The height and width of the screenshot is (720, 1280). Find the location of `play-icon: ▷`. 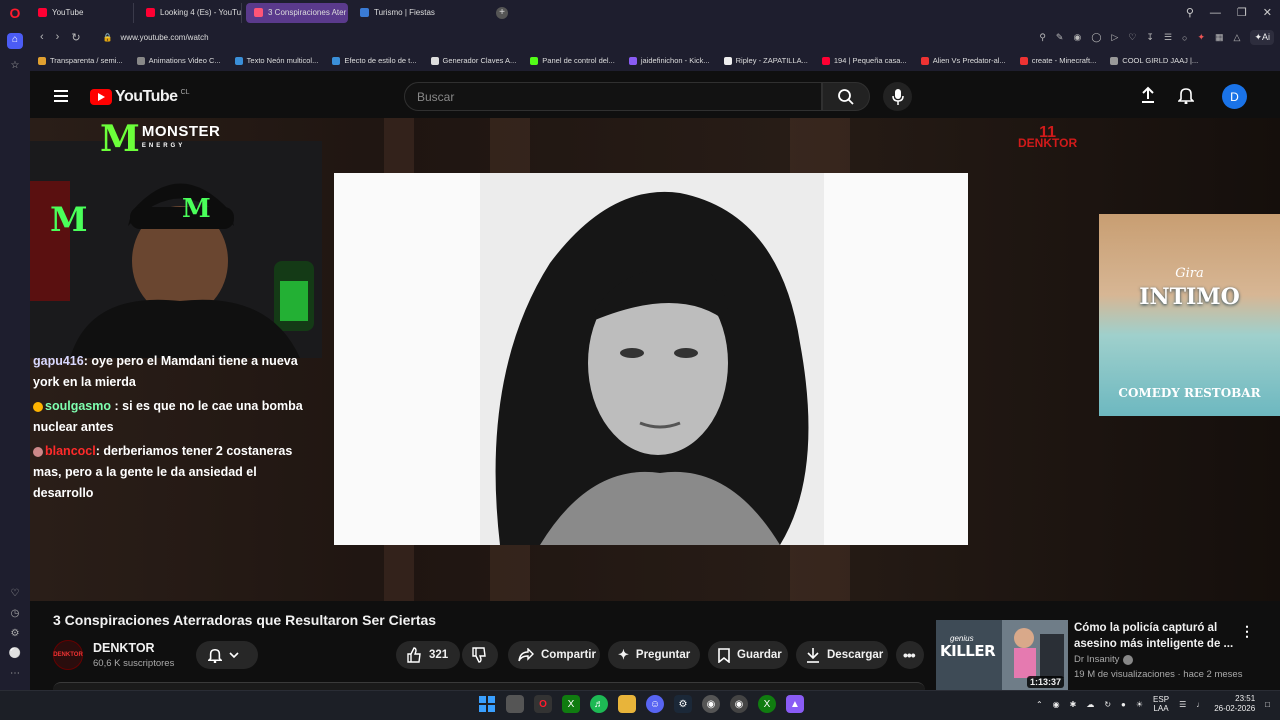

play-icon: ▷ is located at coordinates (1114, 37).